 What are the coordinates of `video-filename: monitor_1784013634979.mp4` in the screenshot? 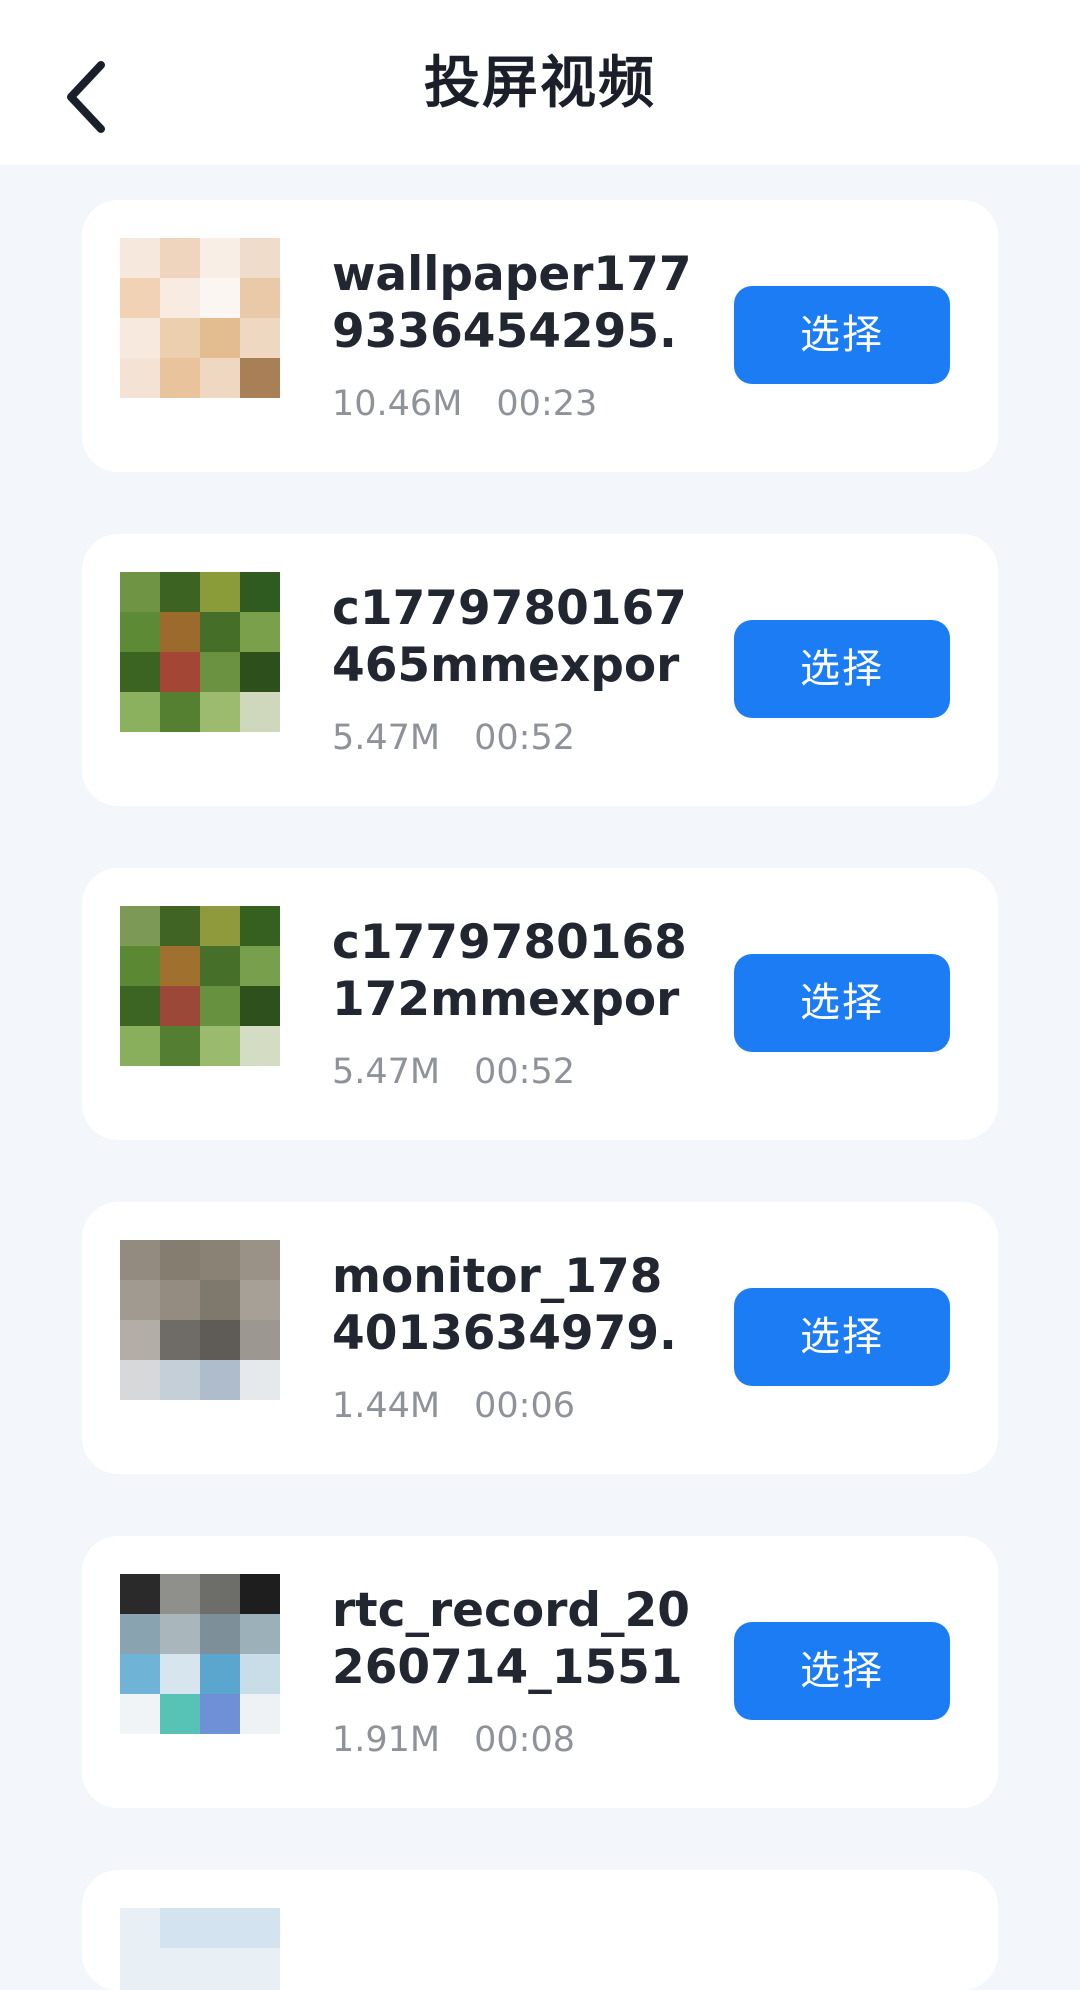 It's located at (504, 1305).